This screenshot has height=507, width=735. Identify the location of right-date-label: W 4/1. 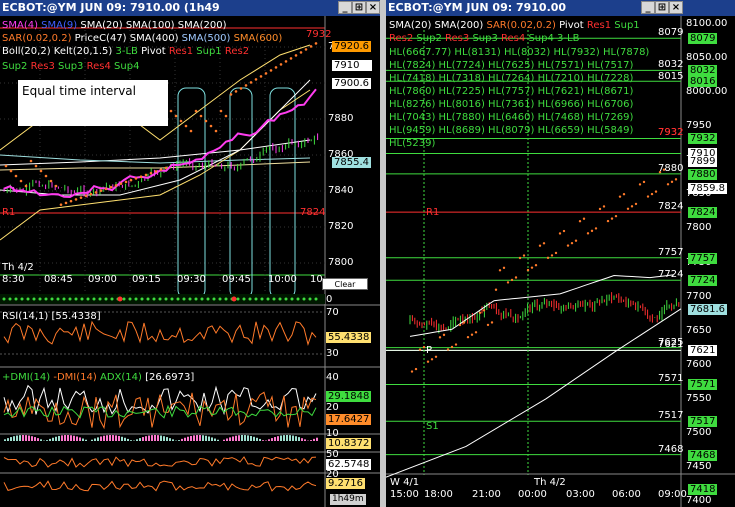
(405, 482).